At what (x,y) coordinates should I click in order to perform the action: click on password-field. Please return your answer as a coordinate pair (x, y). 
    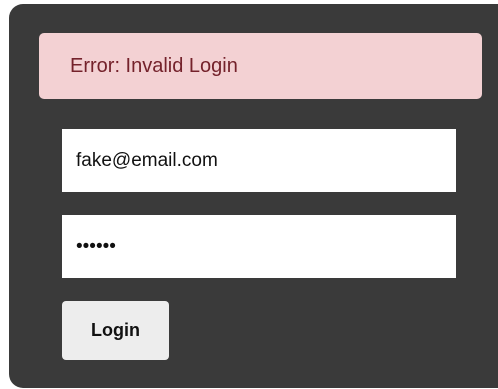
    Looking at the image, I should click on (259, 246).